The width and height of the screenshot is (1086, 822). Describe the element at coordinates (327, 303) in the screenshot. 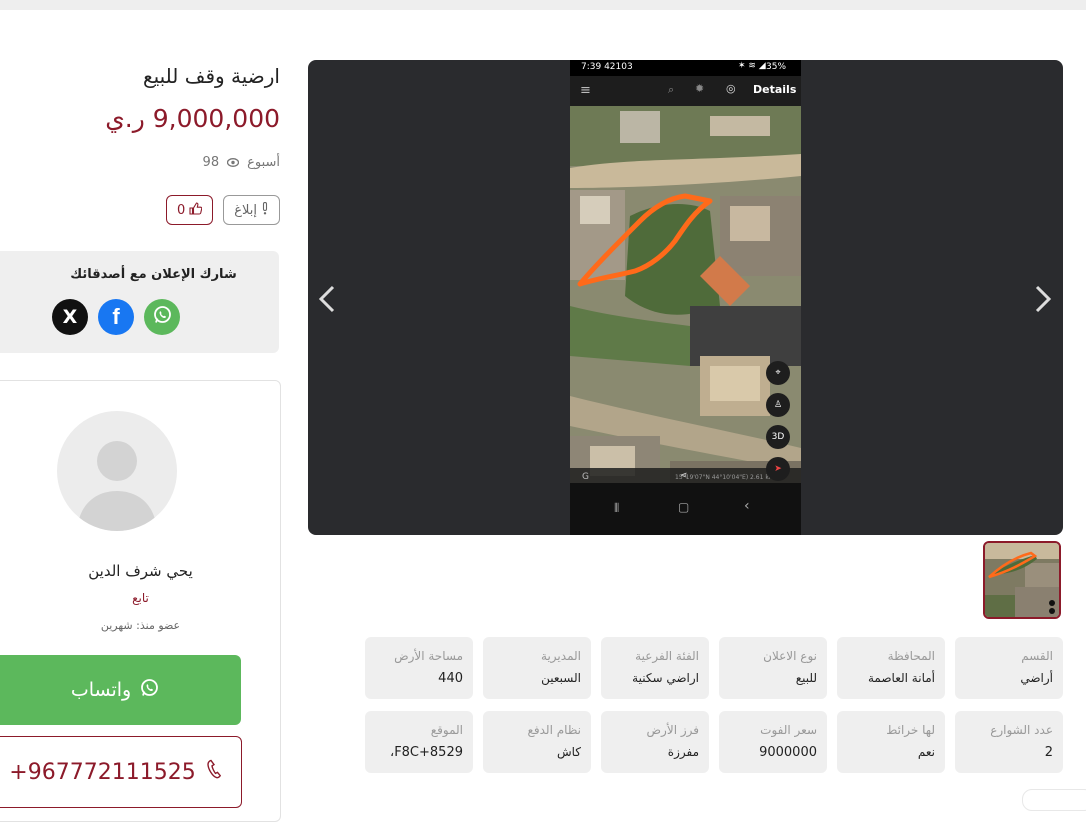

I see `prev-image-button` at that location.